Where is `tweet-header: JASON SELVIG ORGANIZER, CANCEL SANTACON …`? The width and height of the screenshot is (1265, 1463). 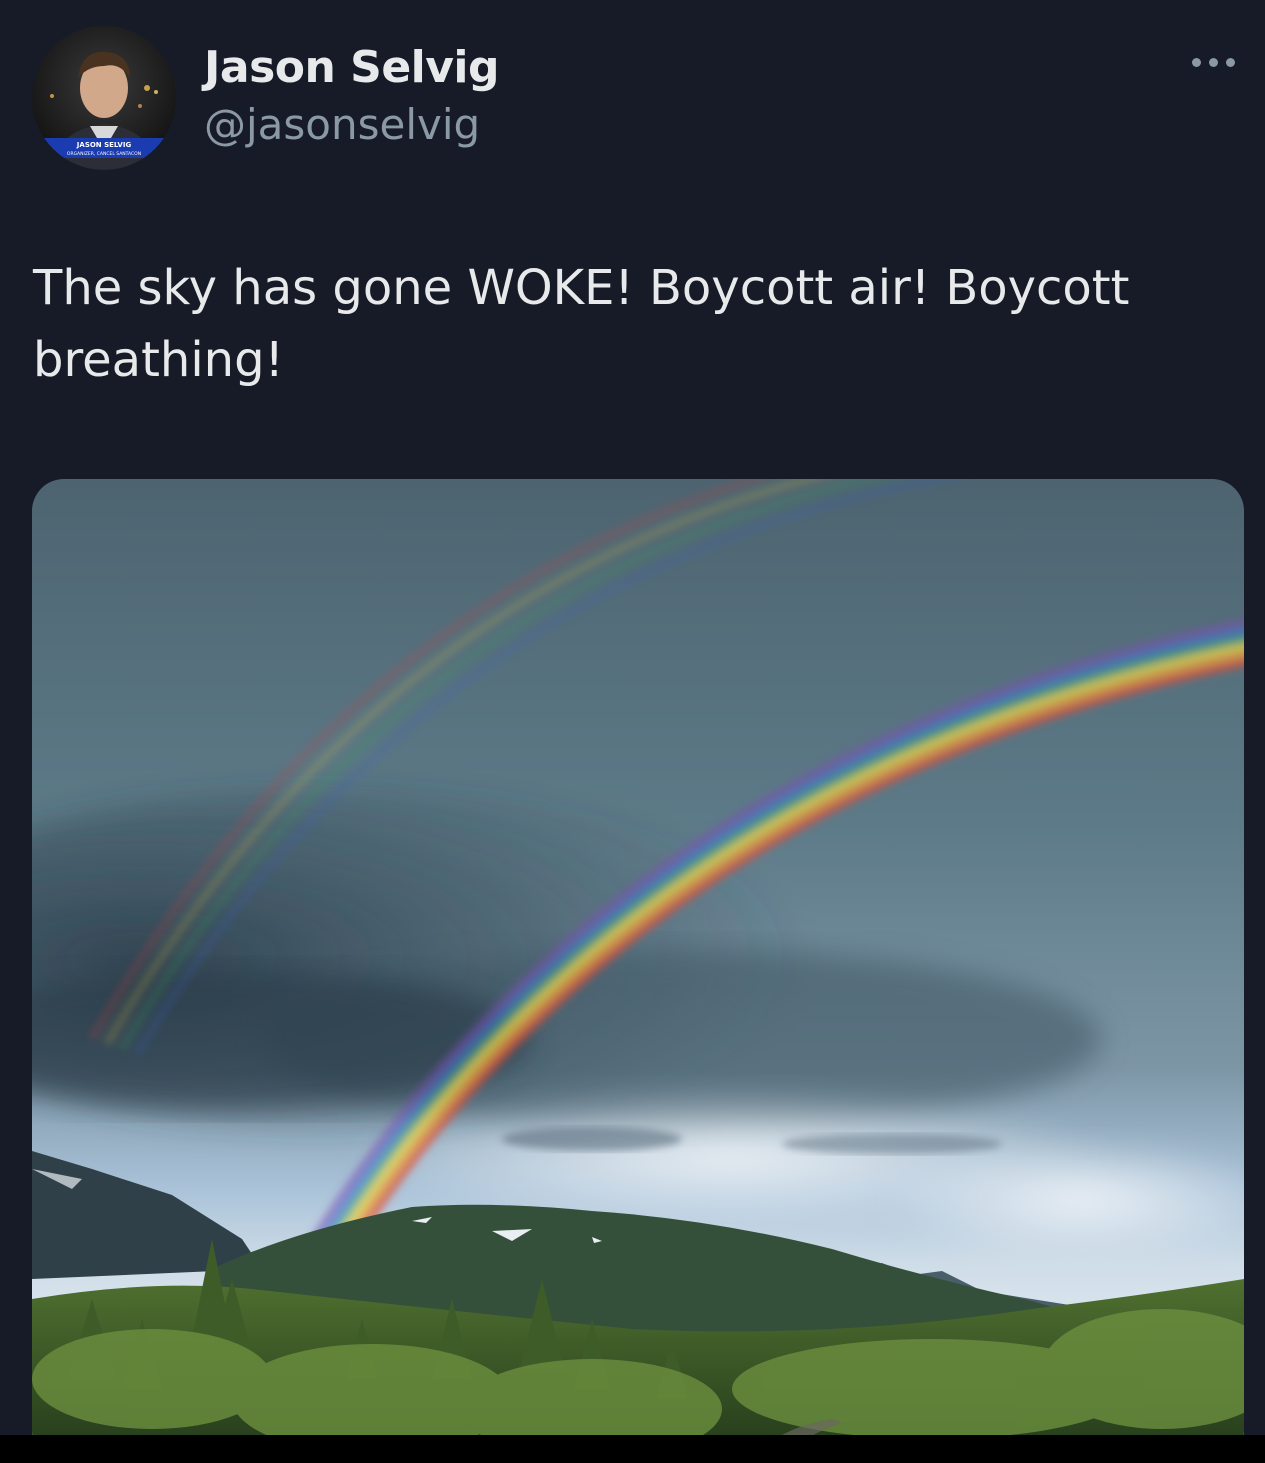
tweet-header: JASON SELVIG ORGANIZER, CANCEL SANTACON … is located at coordinates (632, 100).